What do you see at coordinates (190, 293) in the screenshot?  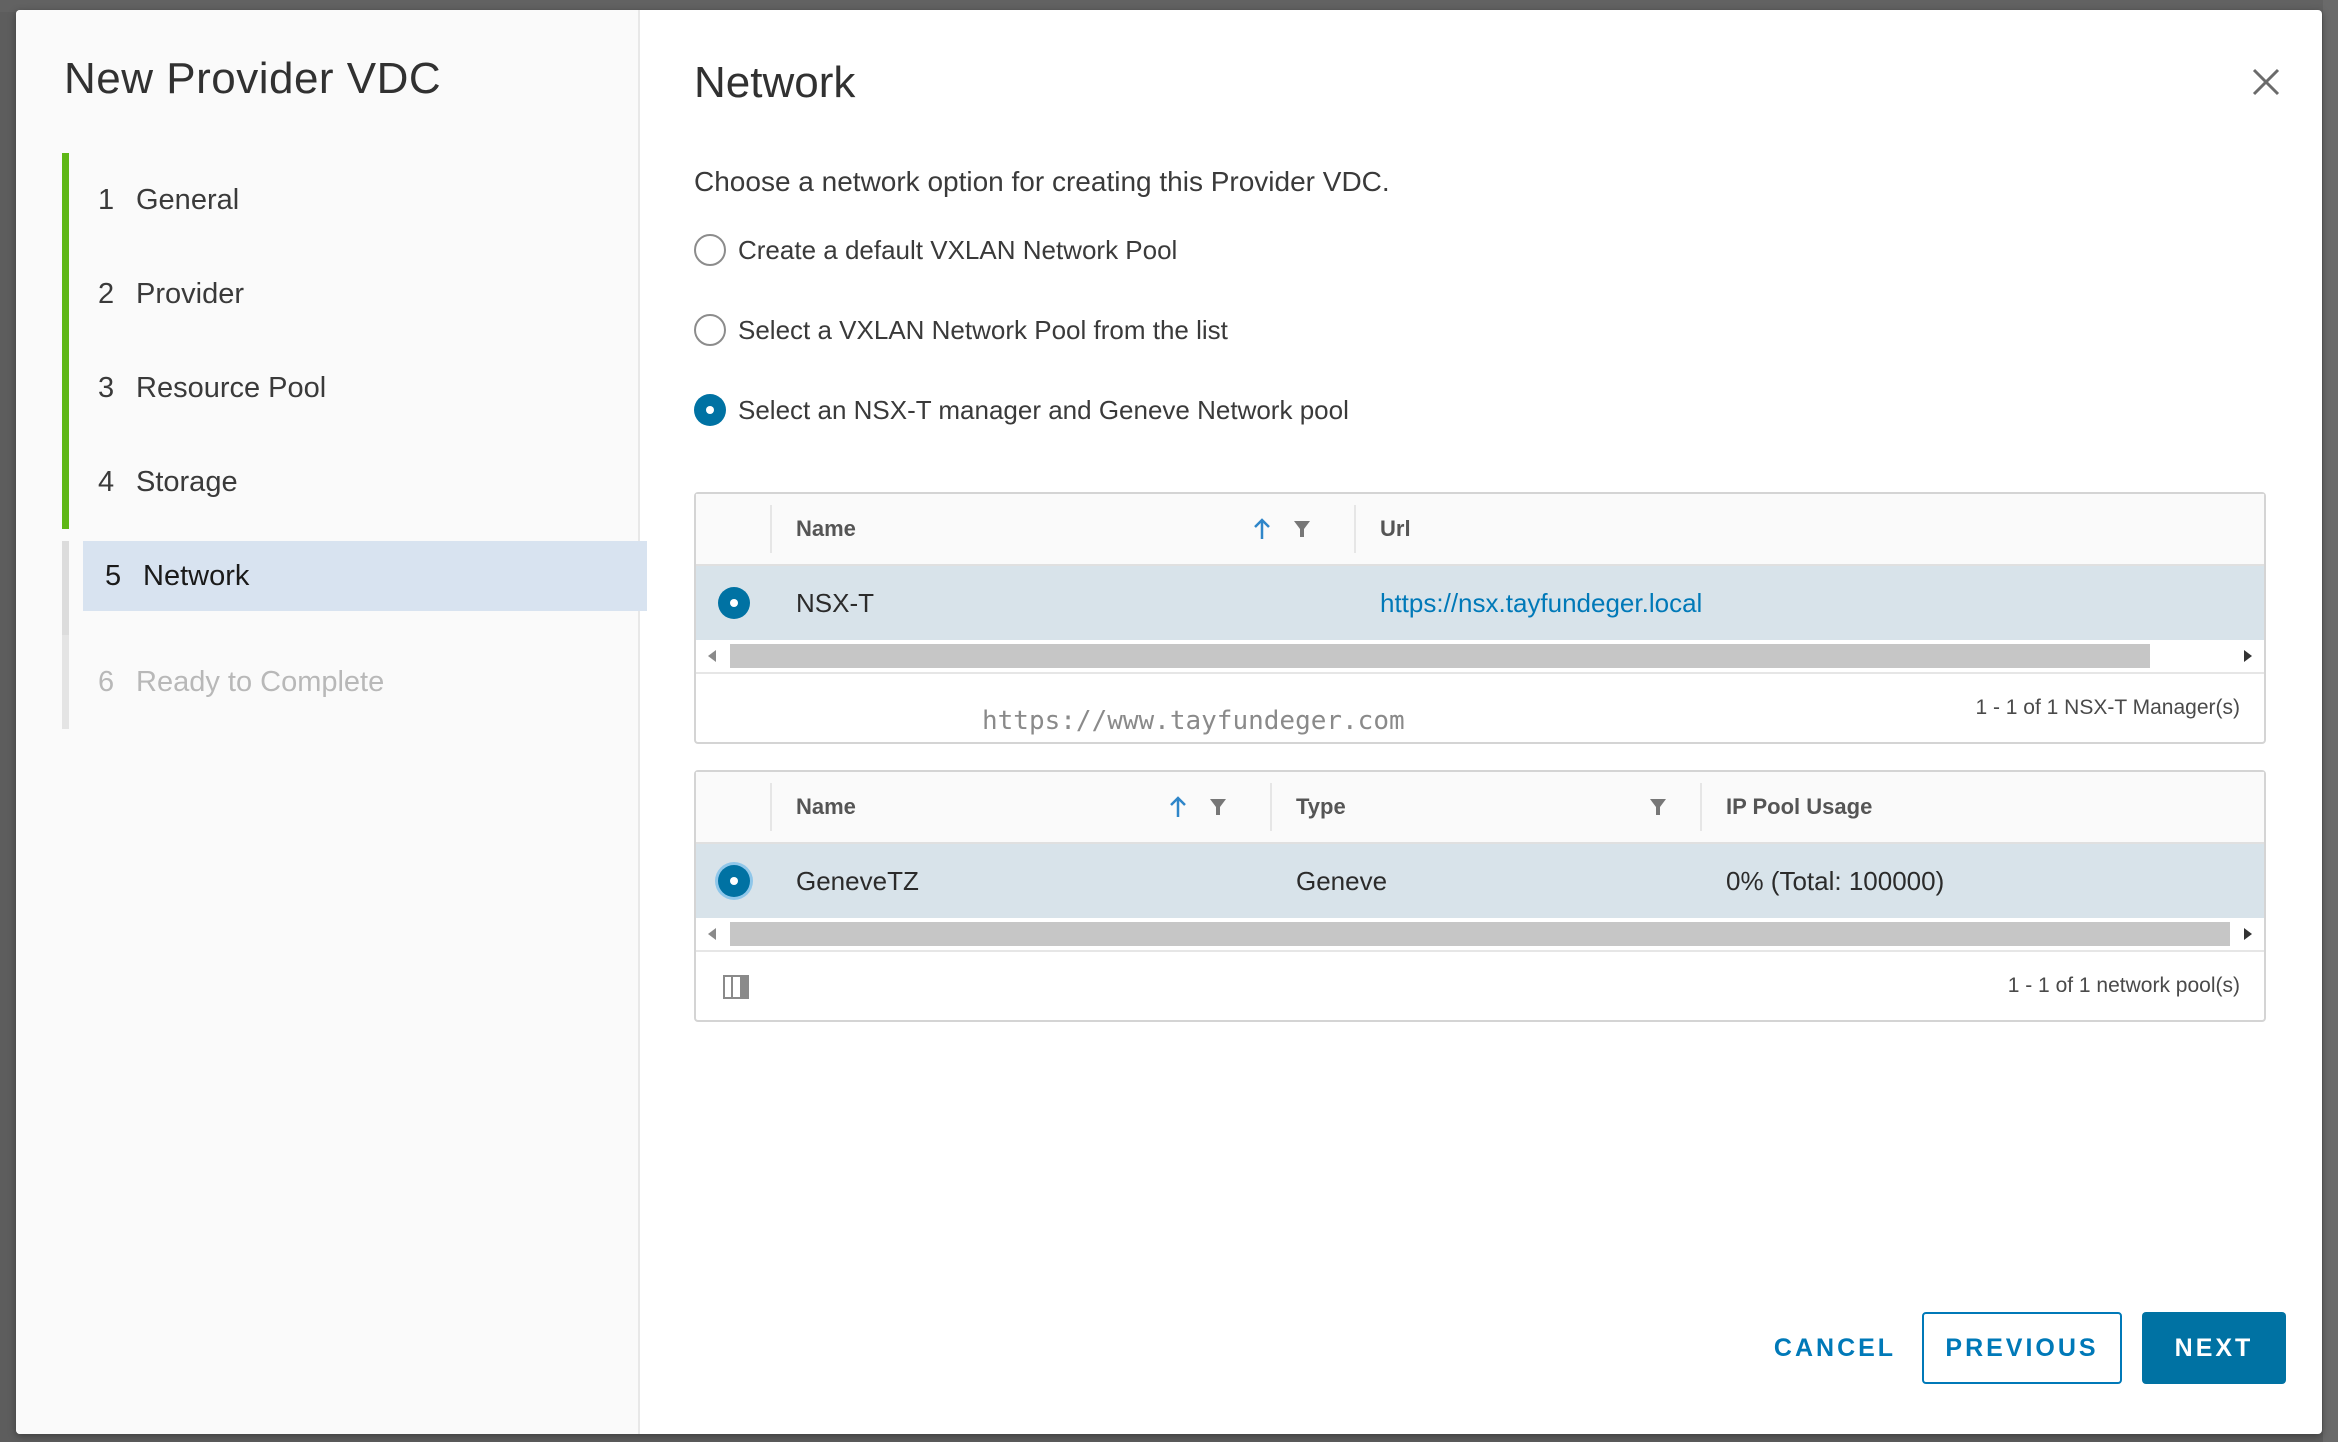 I see `step-label: Provider` at bounding box center [190, 293].